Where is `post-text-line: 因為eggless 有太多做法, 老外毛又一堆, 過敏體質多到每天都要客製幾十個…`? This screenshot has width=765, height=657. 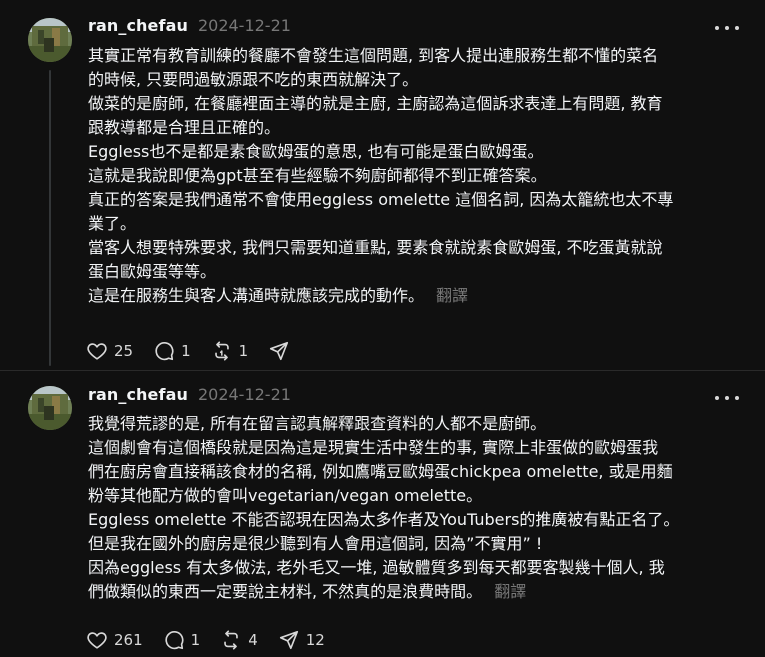 post-text-line: 因為eggless 有太多做法, 老外毛又一堆, 過敏體質多到每天都要客製幾十個… is located at coordinates (376, 567).